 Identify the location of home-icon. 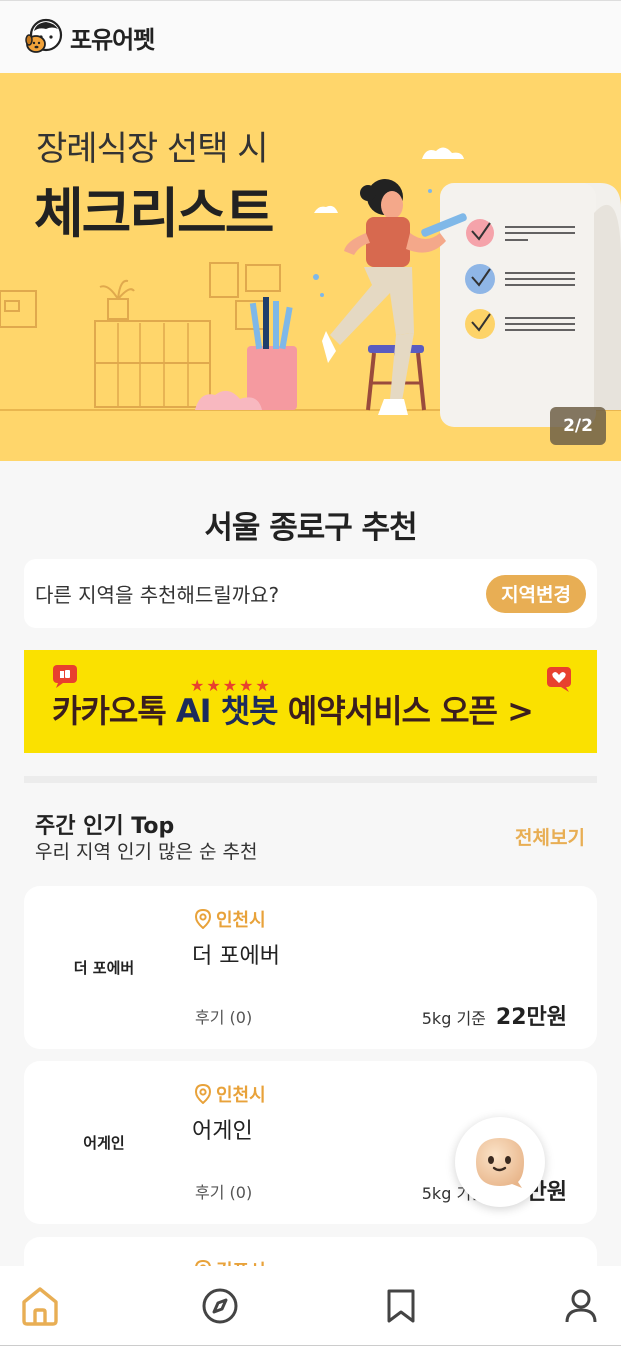
(40, 1306).